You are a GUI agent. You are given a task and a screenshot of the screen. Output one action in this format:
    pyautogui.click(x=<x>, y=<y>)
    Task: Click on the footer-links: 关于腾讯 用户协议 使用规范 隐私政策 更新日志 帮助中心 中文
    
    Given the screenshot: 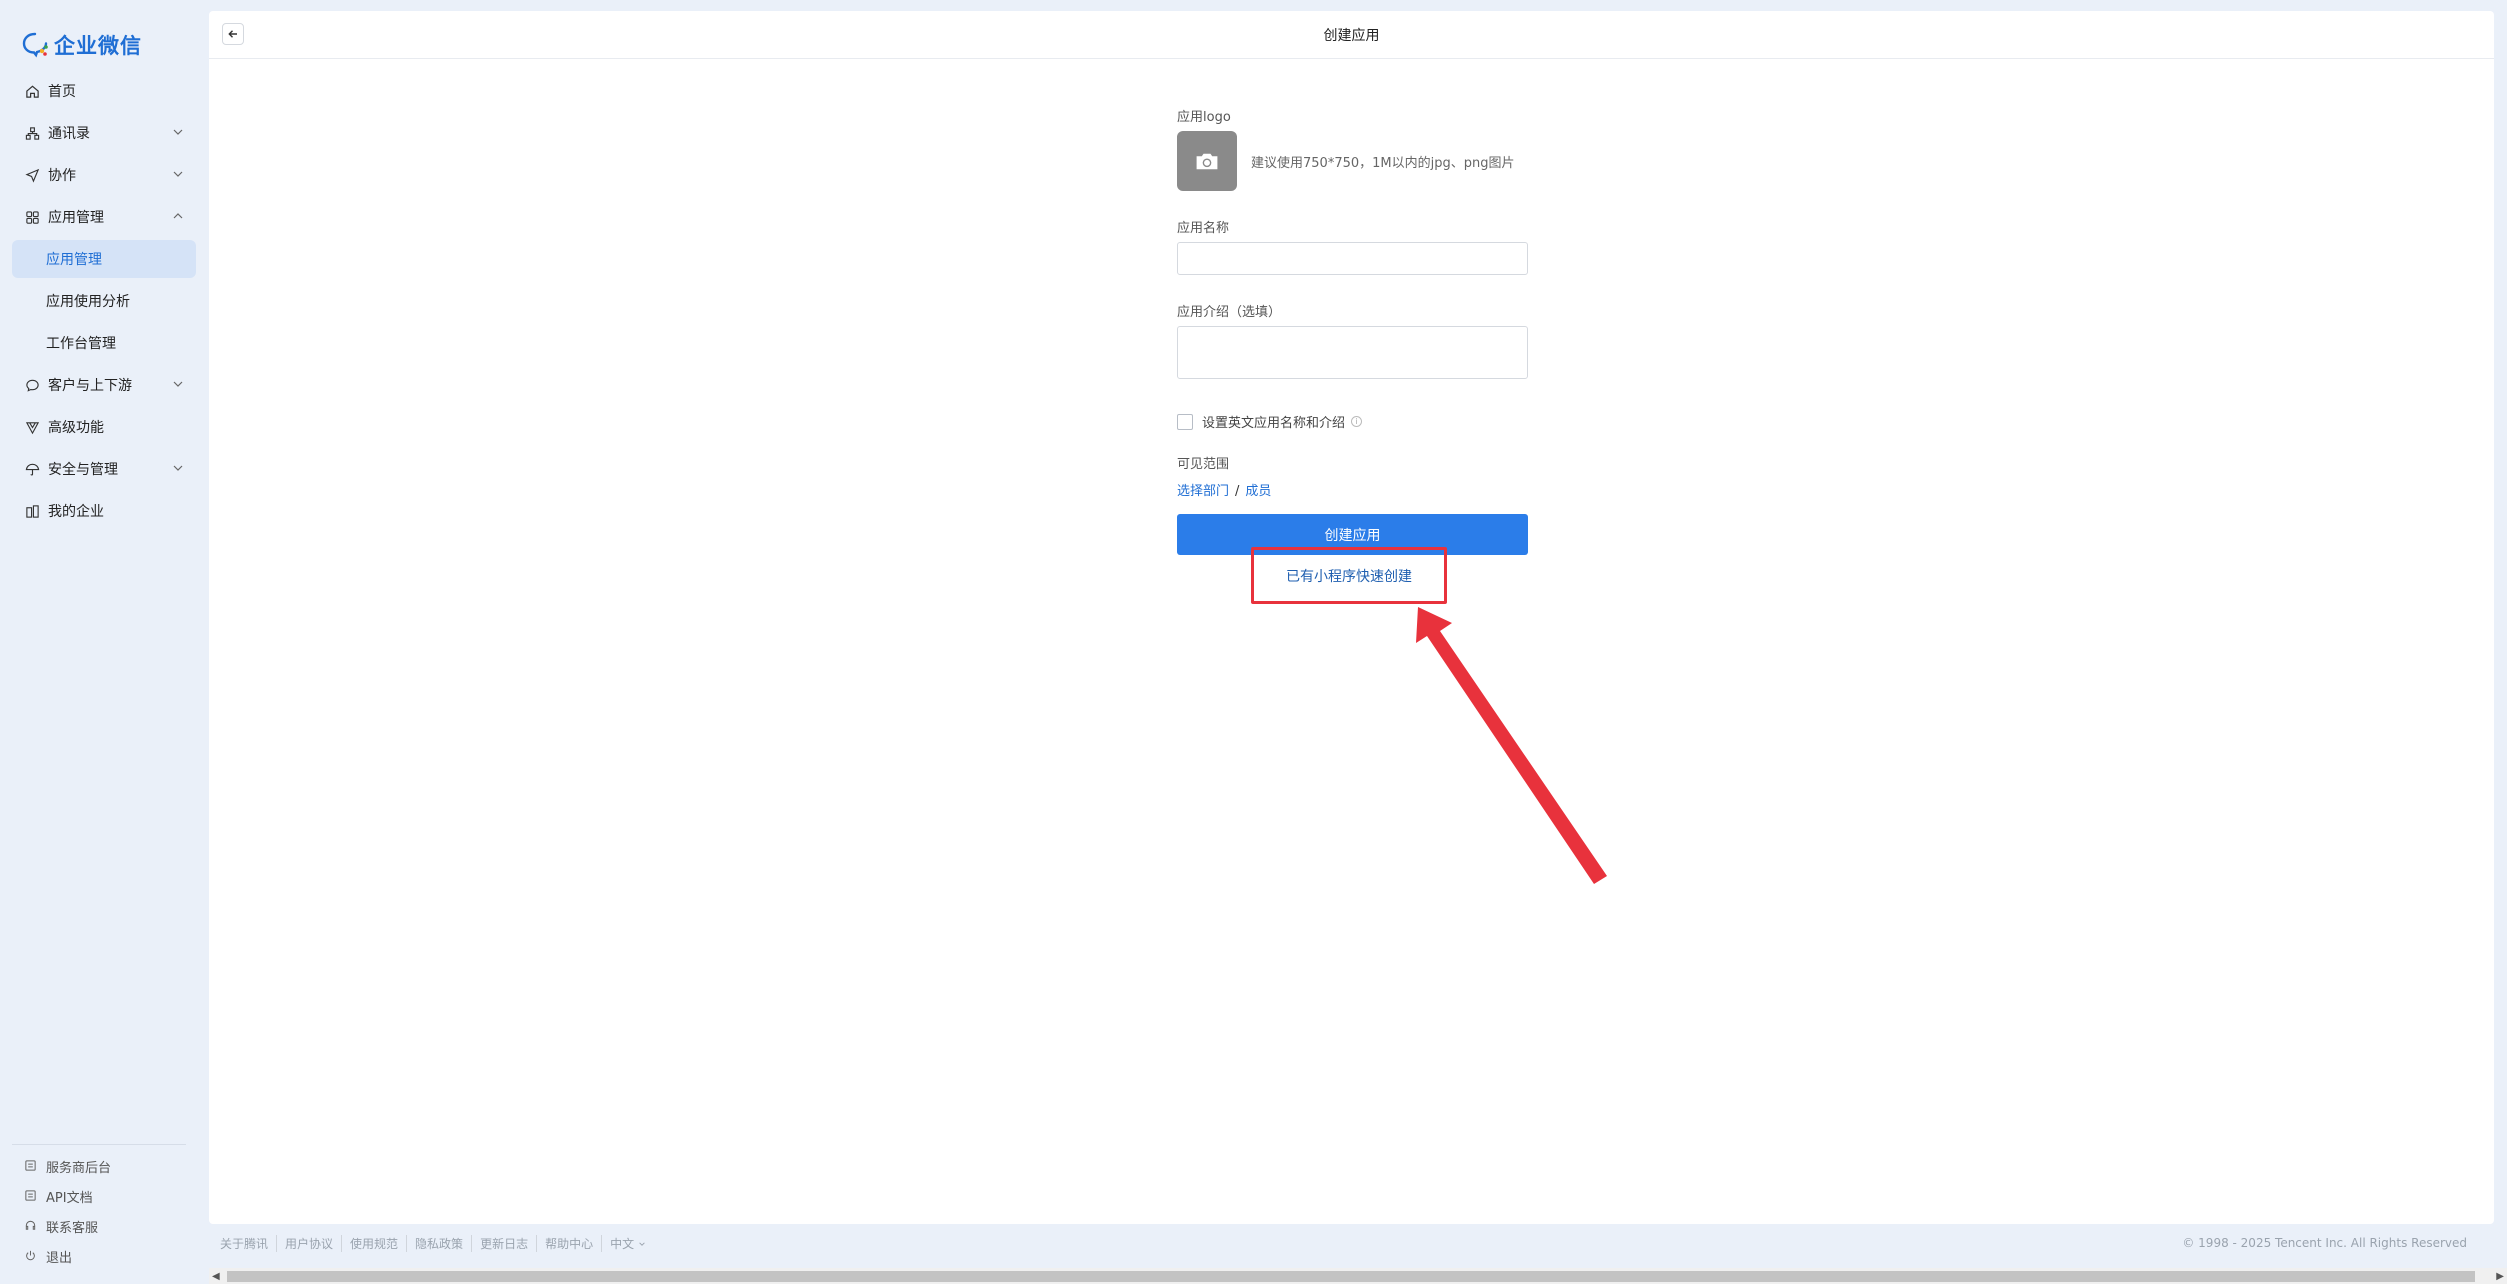 What is the action you would take?
    pyautogui.click(x=433, y=1243)
    